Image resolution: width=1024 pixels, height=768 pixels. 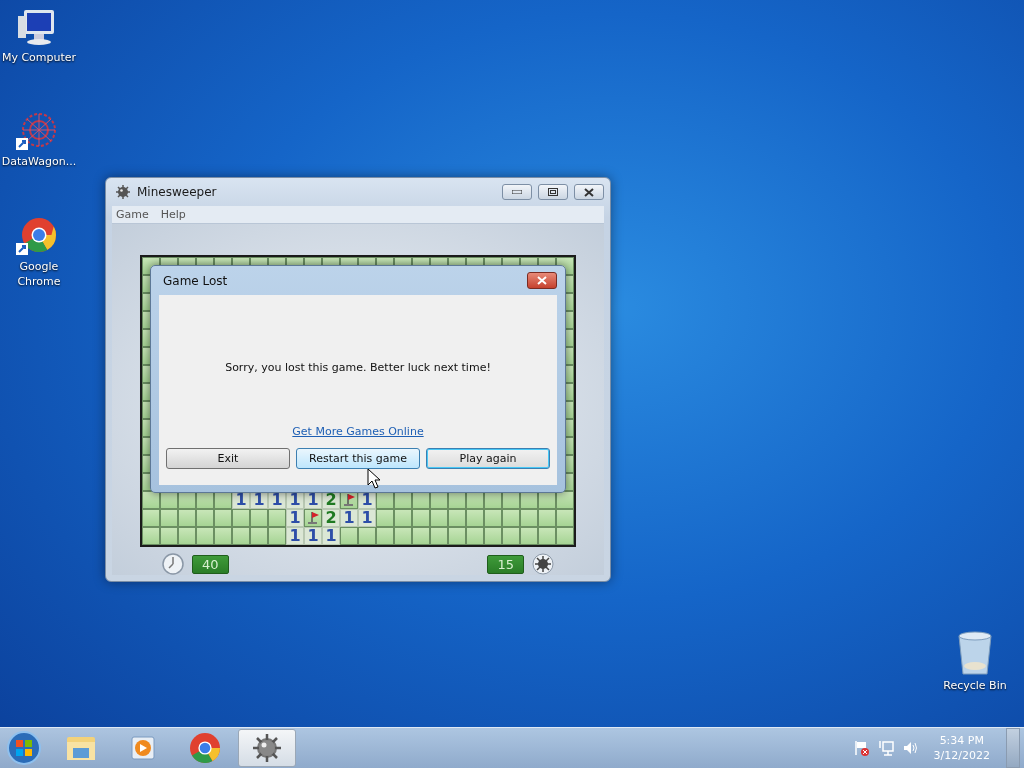 I want to click on mine-counter: 15, so click(x=505, y=564).